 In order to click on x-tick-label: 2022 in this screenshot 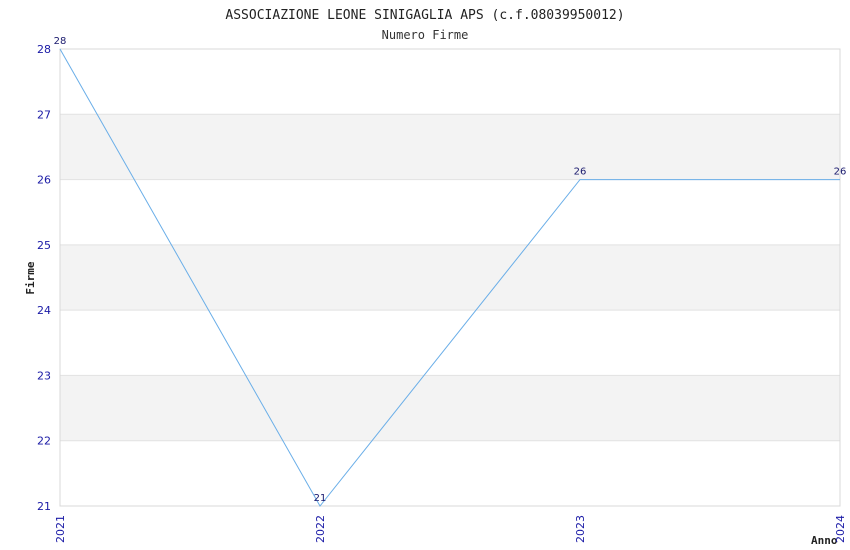, I will do `click(320, 529)`.